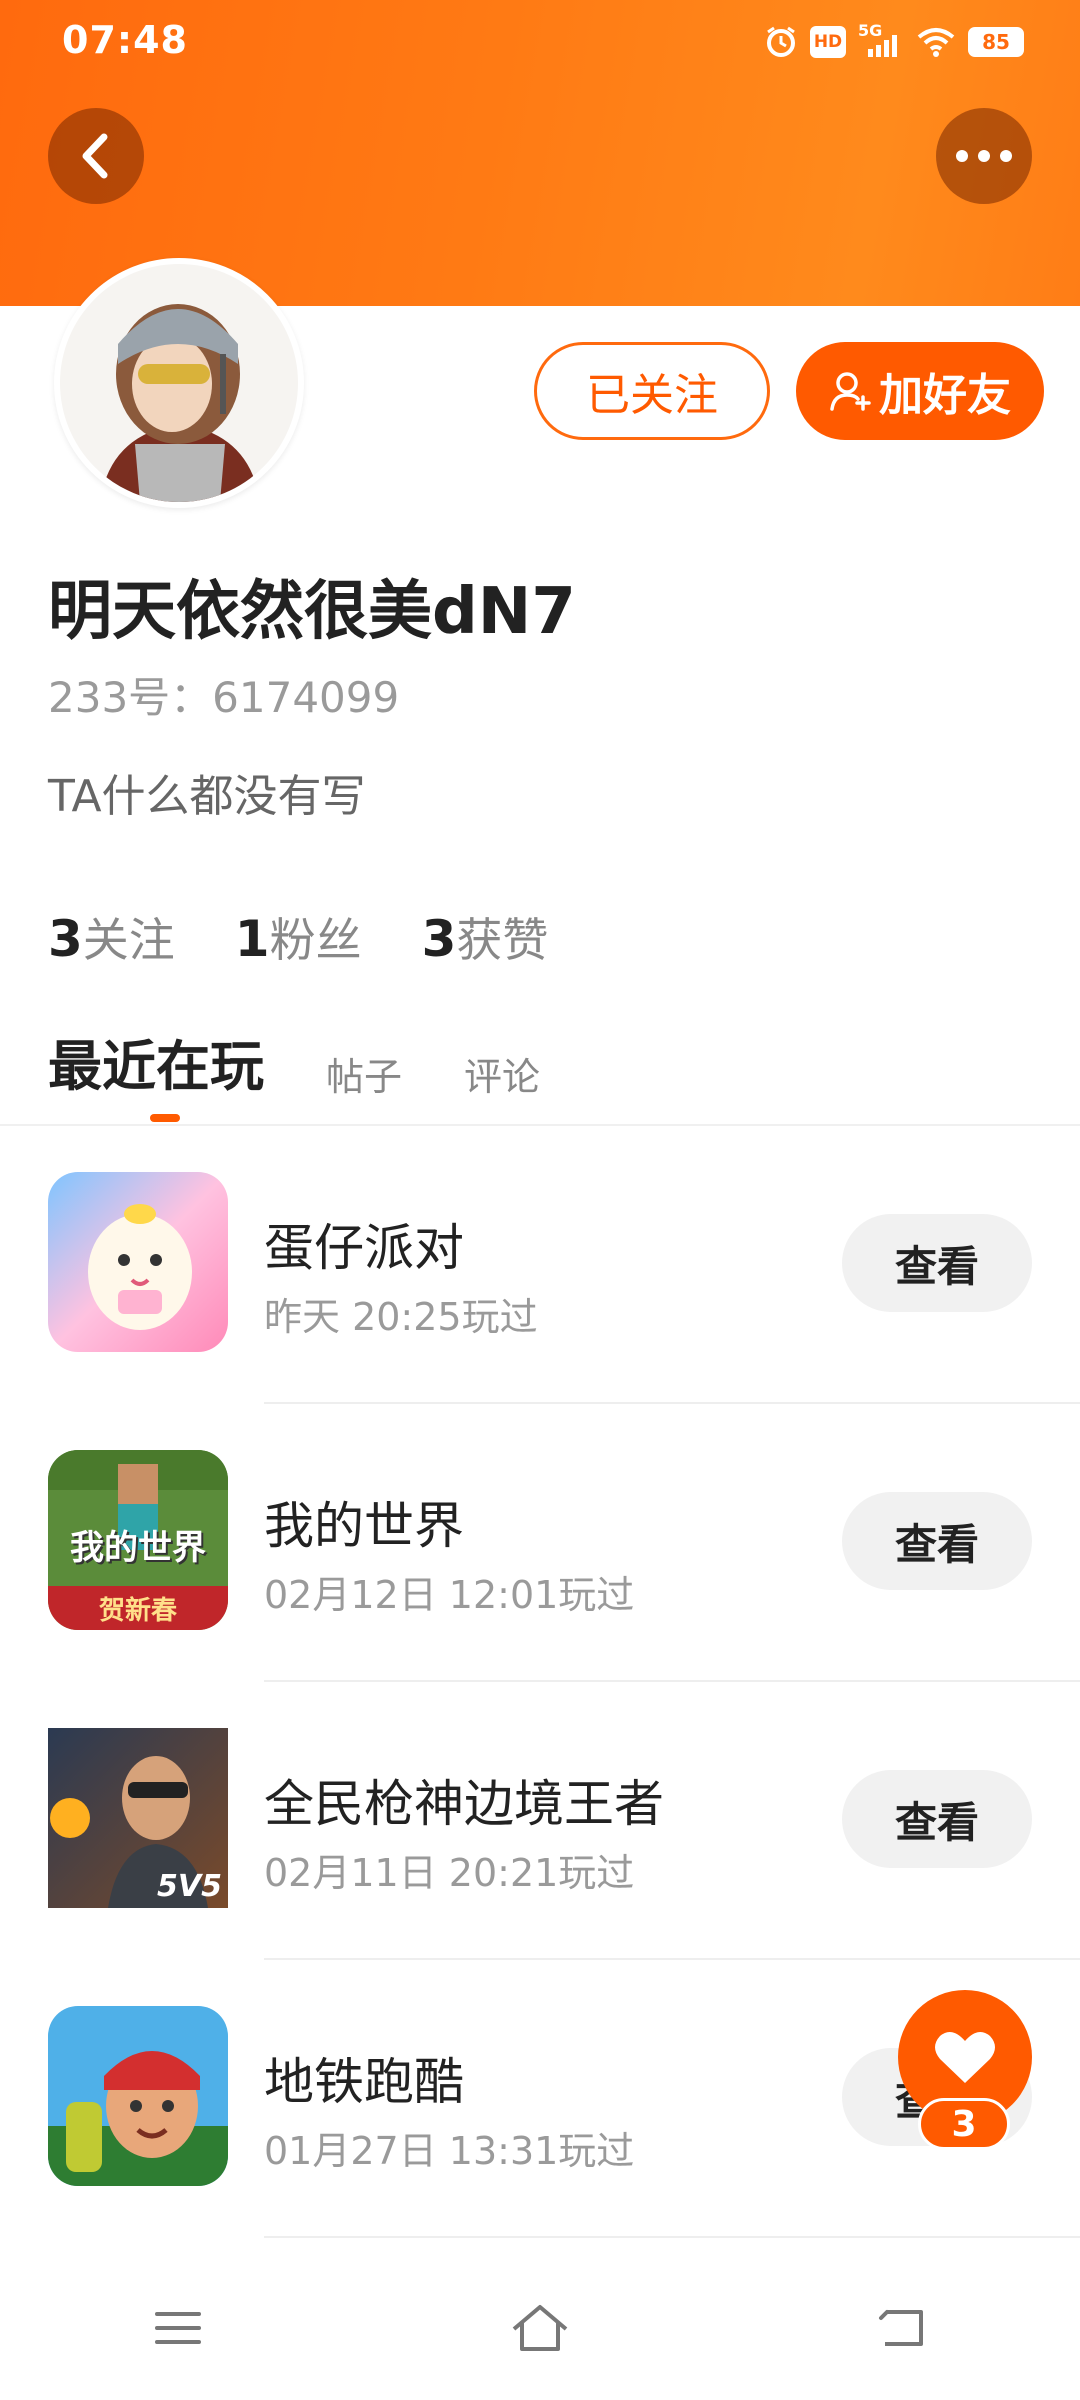 Image resolution: width=1080 pixels, height=2400 pixels. I want to click on stat-label: 获赞, so click(502, 940).